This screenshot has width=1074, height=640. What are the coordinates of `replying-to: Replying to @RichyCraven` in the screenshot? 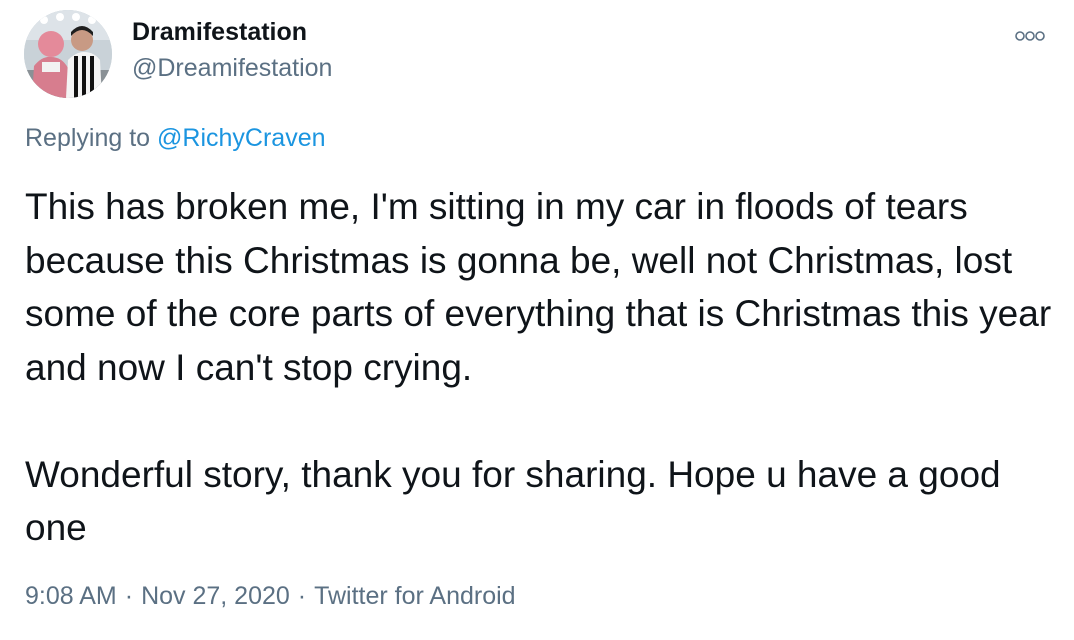 It's located at (175, 138).